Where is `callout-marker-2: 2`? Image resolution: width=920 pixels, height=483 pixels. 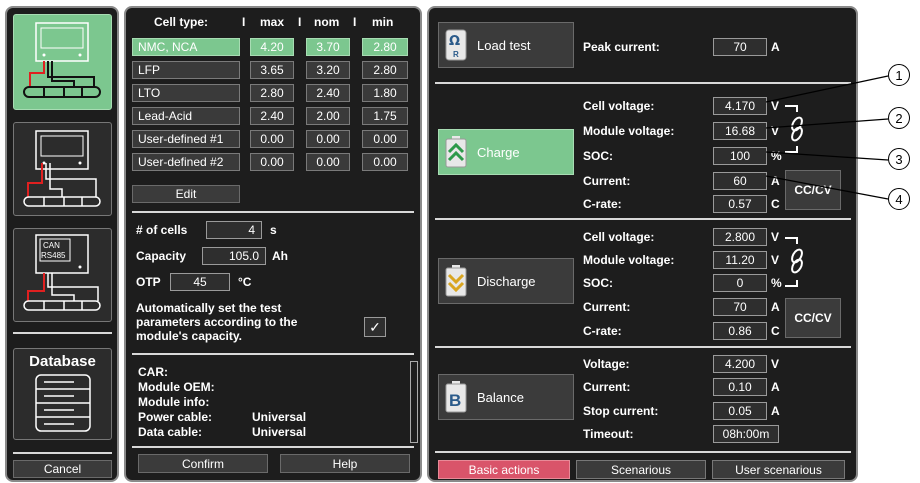
callout-marker-2: 2 is located at coordinates (899, 118).